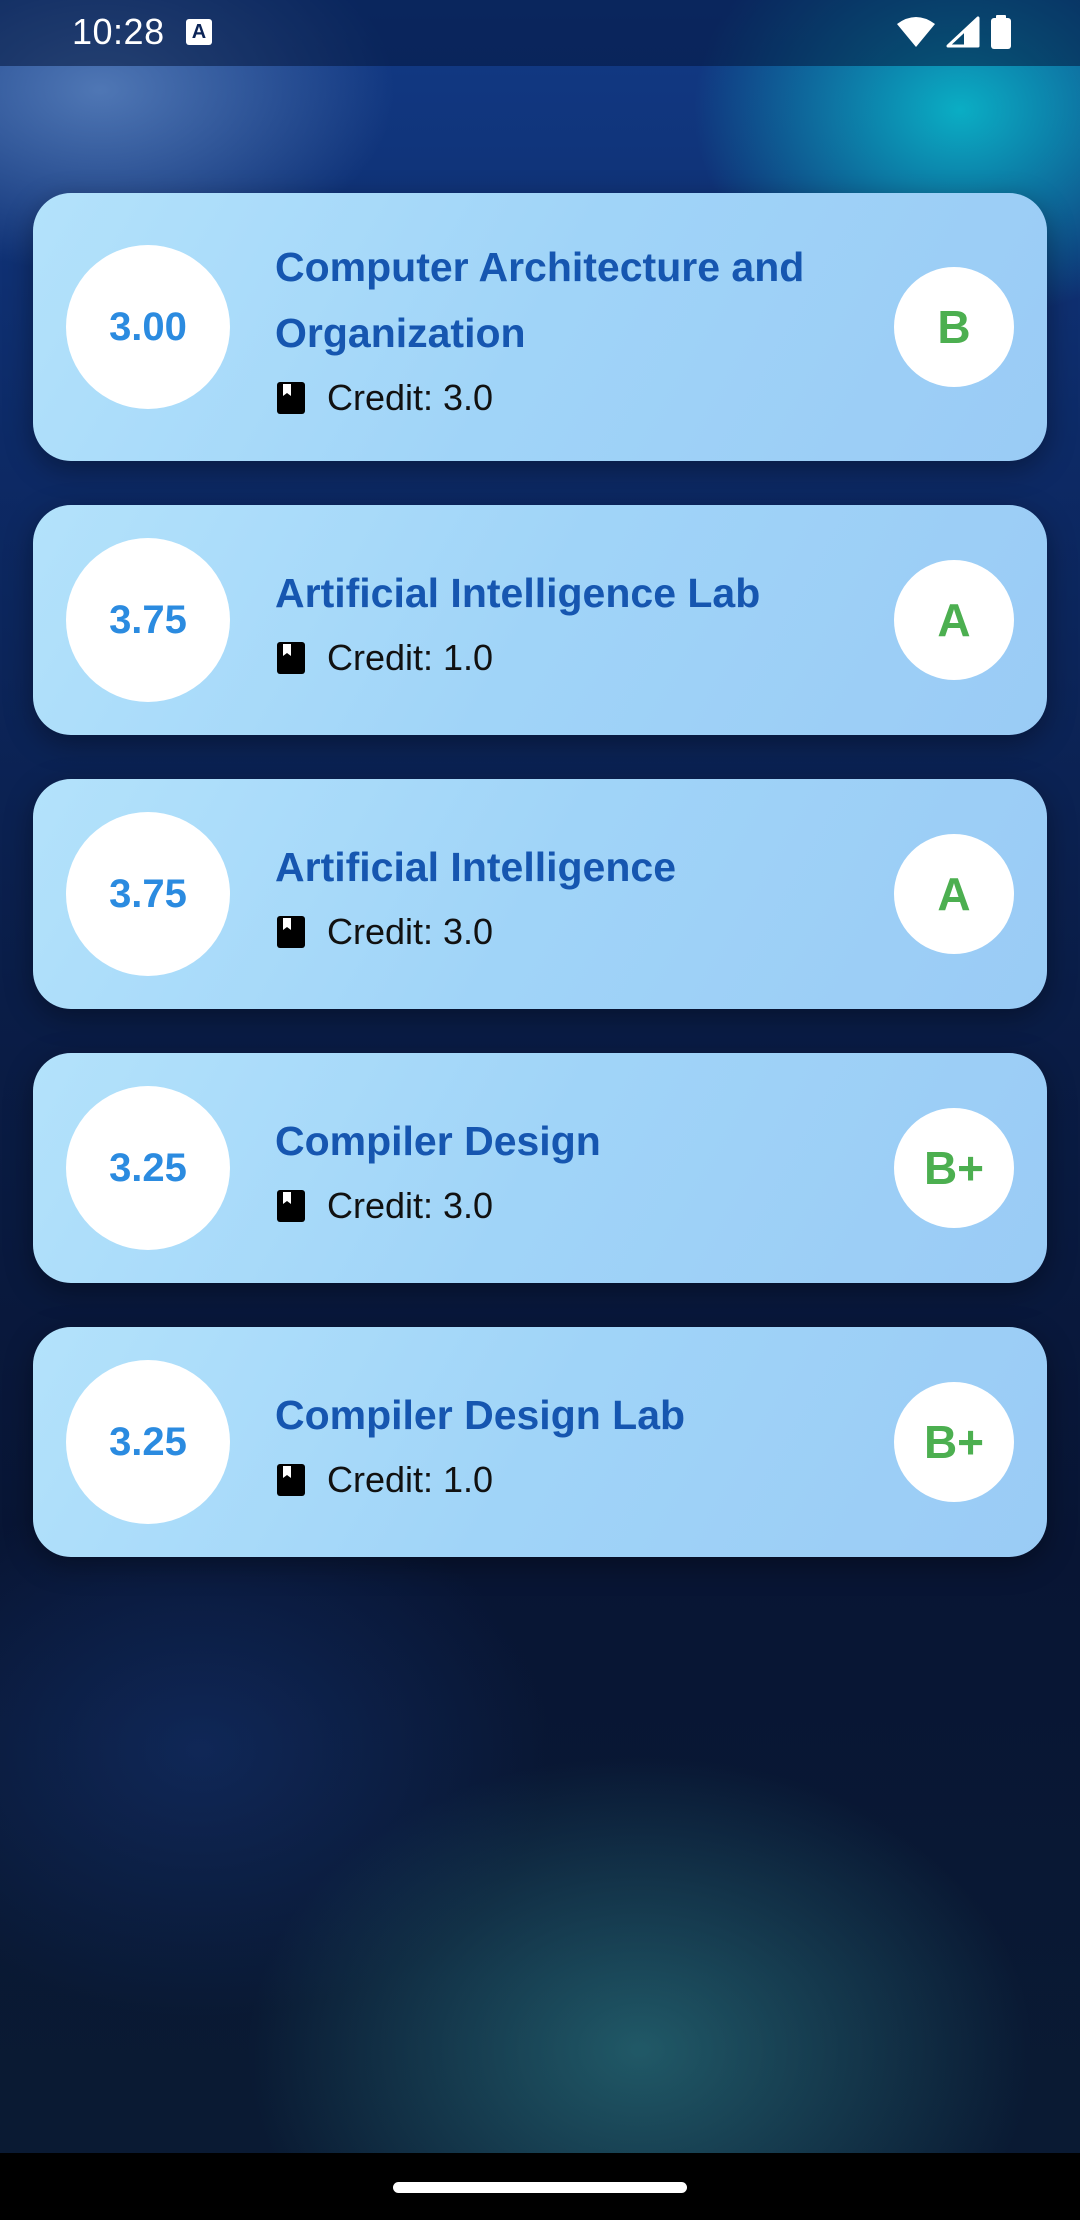  Describe the element at coordinates (118, 31) in the screenshot. I see `status-time: 10:28` at that location.